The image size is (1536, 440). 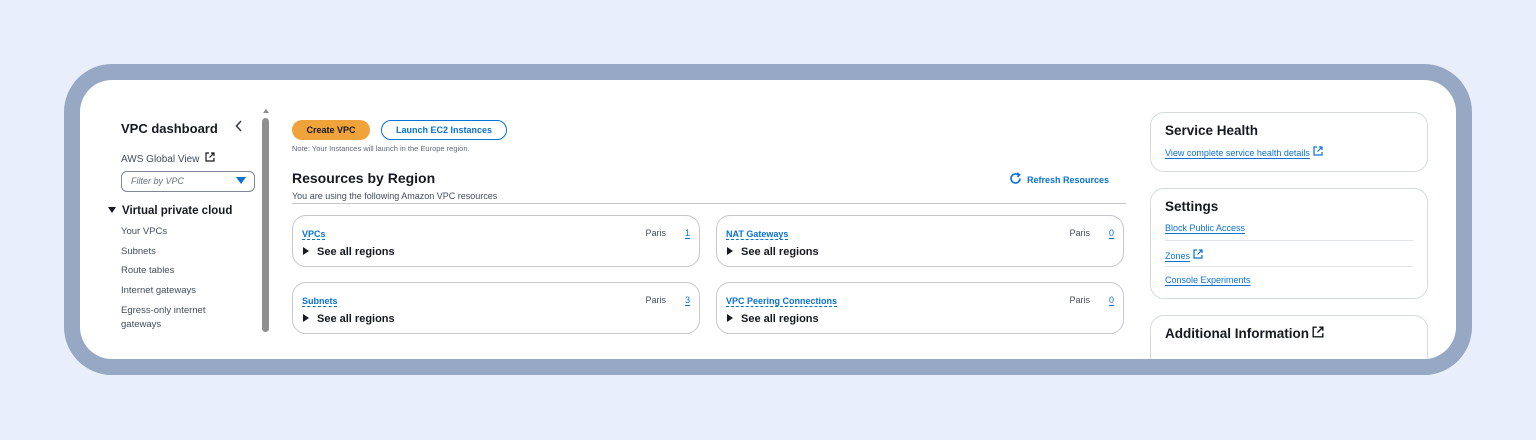 I want to click on service-health-link: View complete service health details, so click(x=1244, y=152).